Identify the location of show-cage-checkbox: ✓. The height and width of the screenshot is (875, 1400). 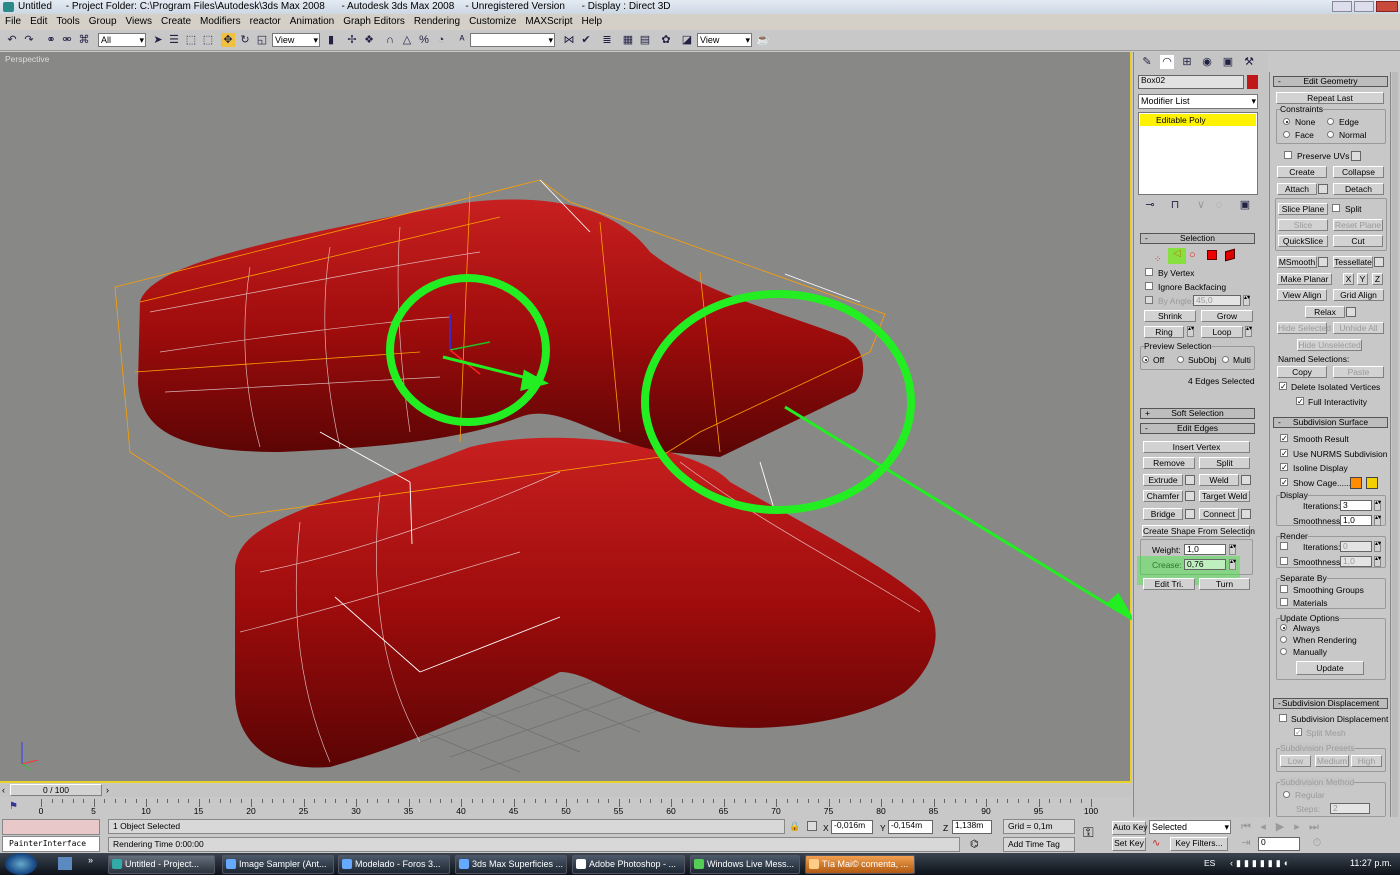
(1284, 482).